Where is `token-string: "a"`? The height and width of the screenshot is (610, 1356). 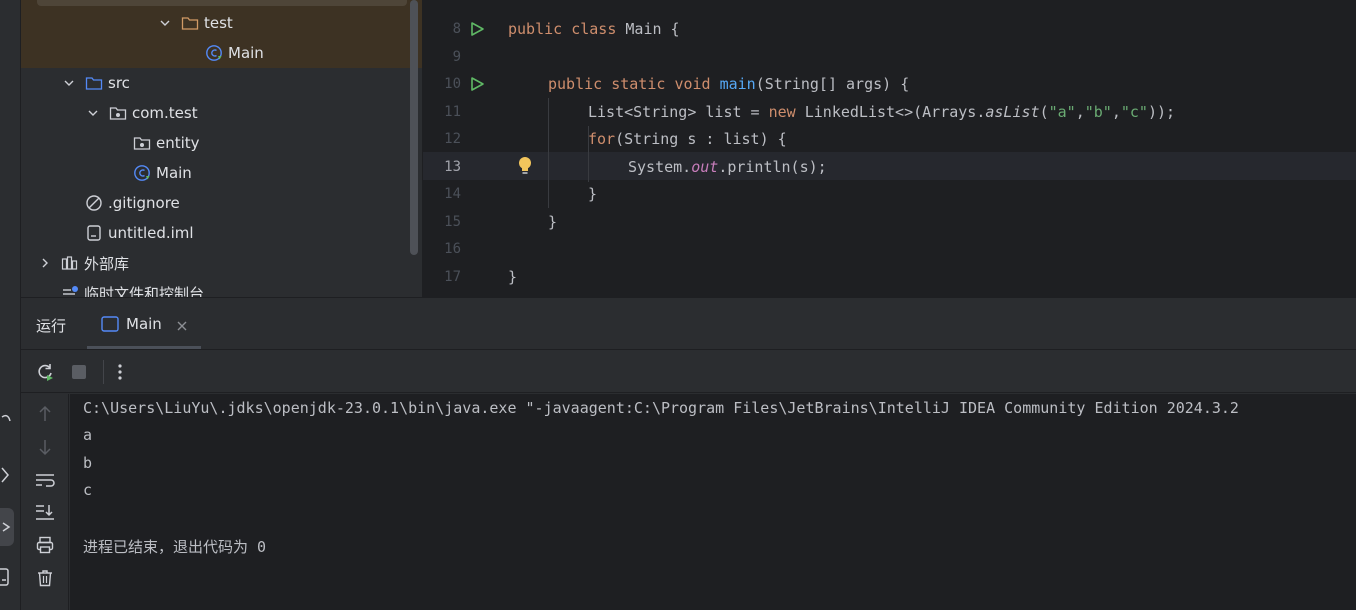 token-string: "a" is located at coordinates (1062, 112).